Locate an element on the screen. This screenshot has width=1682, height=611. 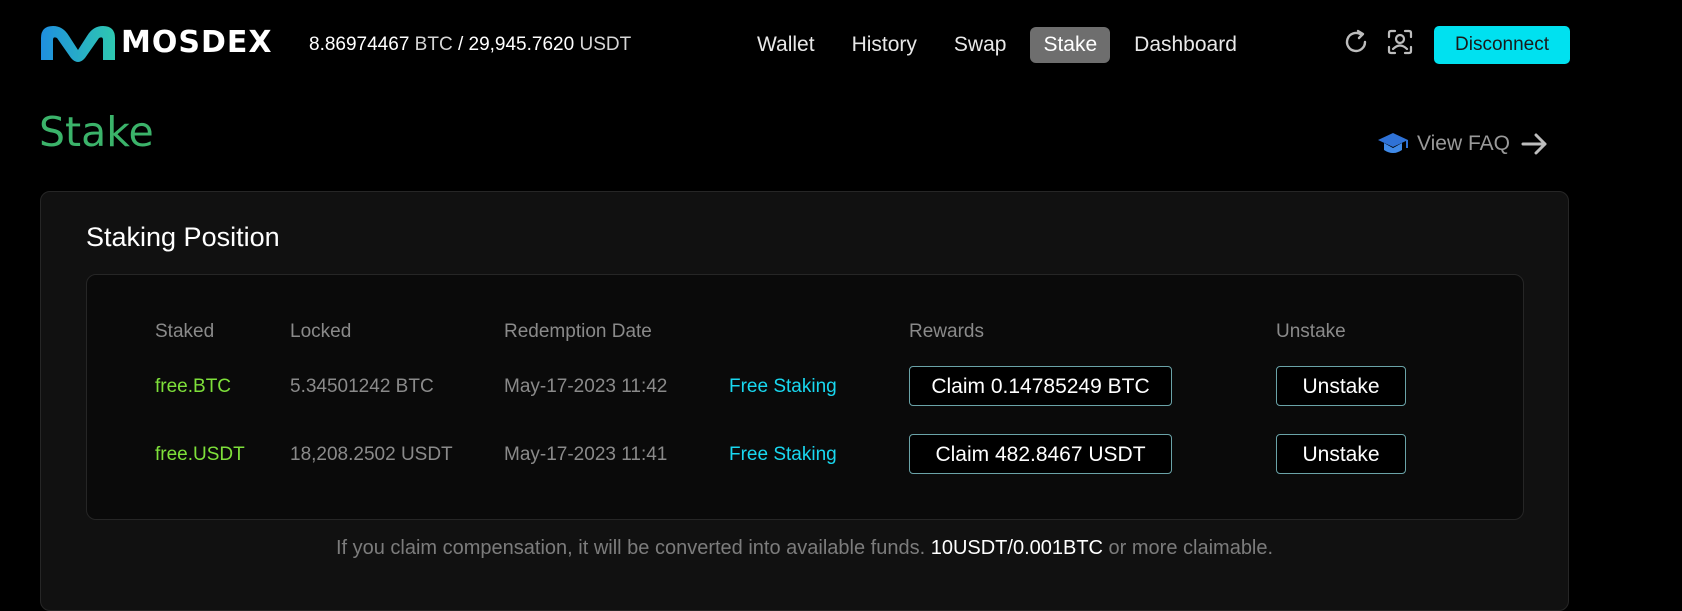
btc-balance-unit: BTC is located at coordinates (433, 44).